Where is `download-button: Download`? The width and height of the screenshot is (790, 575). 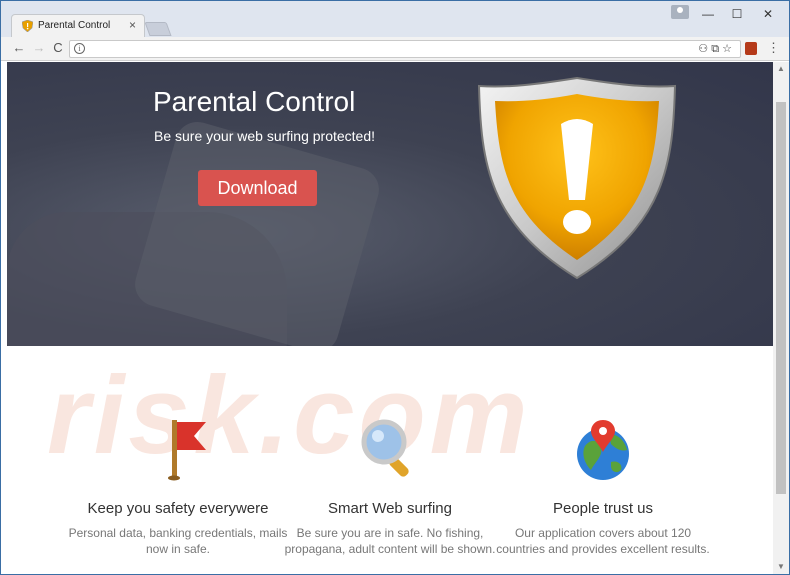
download-button: Download is located at coordinates (257, 188).